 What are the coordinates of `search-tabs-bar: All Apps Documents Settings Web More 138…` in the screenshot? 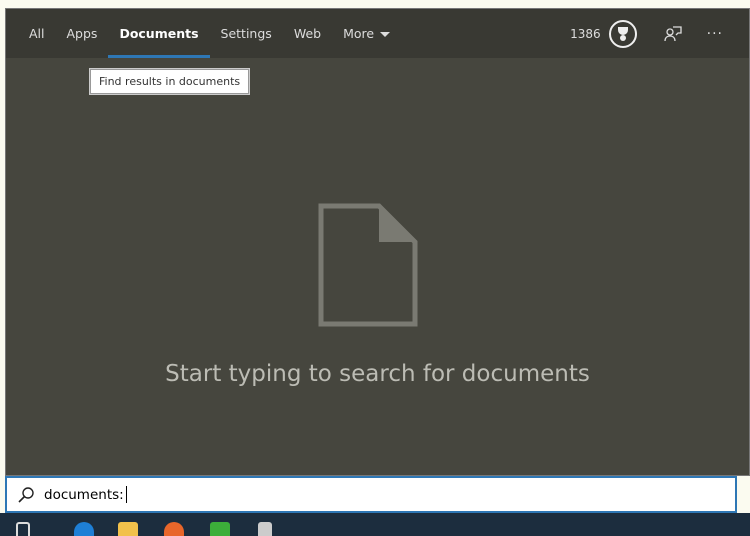 It's located at (377, 33).